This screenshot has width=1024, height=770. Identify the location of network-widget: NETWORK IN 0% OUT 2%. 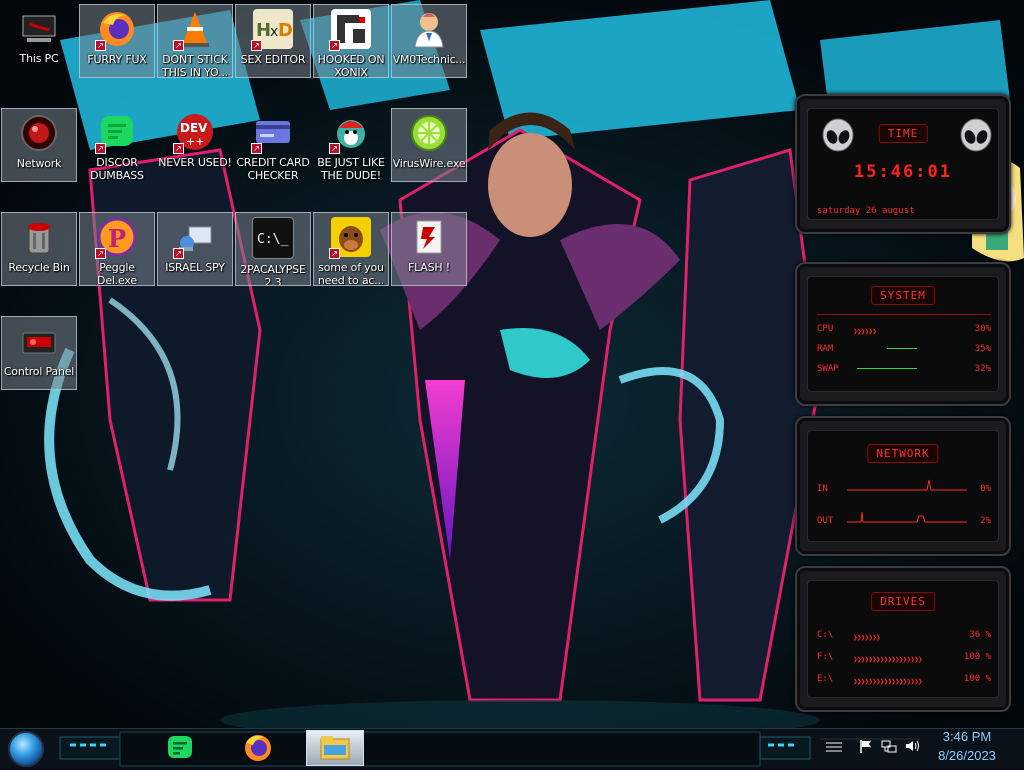
(903, 486).